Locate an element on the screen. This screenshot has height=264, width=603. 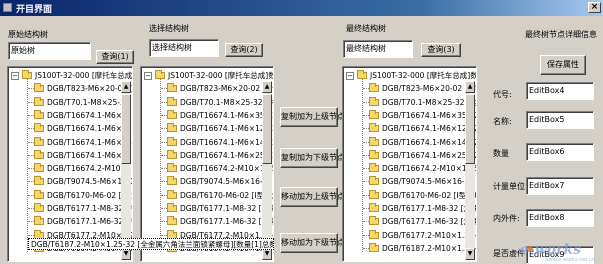
panel-1-query-button: 查询(1) is located at coordinates (115, 57).